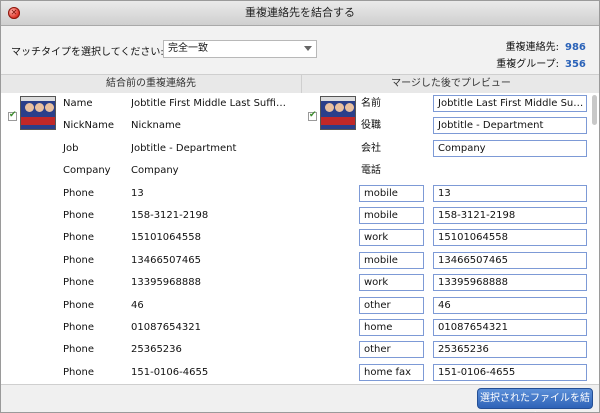 The image size is (600, 413). What do you see at coordinates (137, 305) in the screenshot?
I see `left-field-value: 46` at bounding box center [137, 305].